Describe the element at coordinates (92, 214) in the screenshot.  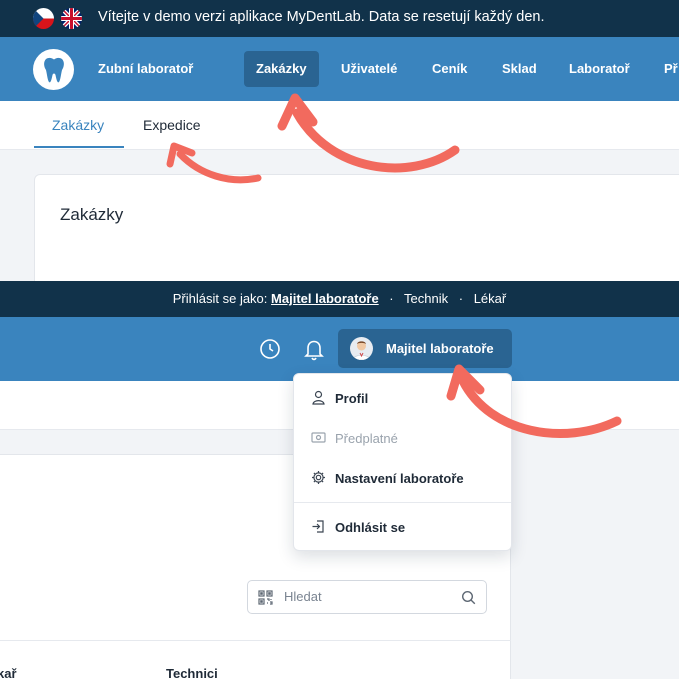
I see `card-title: Zakázky` at that location.